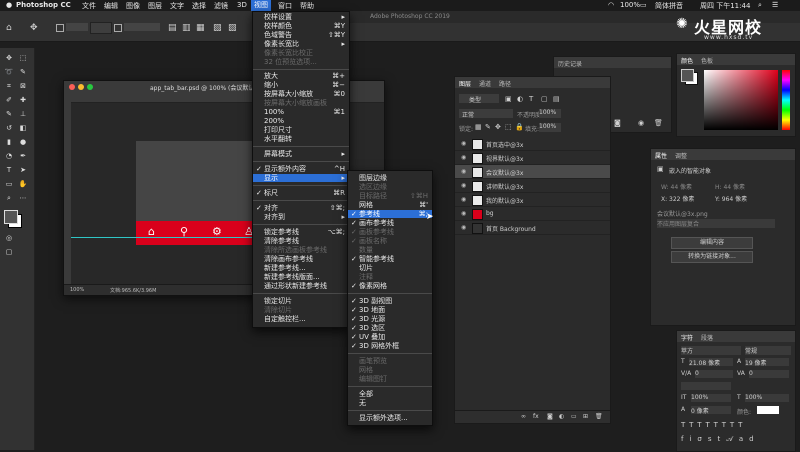  I want to click on layer-name: bg, so click(490, 213).